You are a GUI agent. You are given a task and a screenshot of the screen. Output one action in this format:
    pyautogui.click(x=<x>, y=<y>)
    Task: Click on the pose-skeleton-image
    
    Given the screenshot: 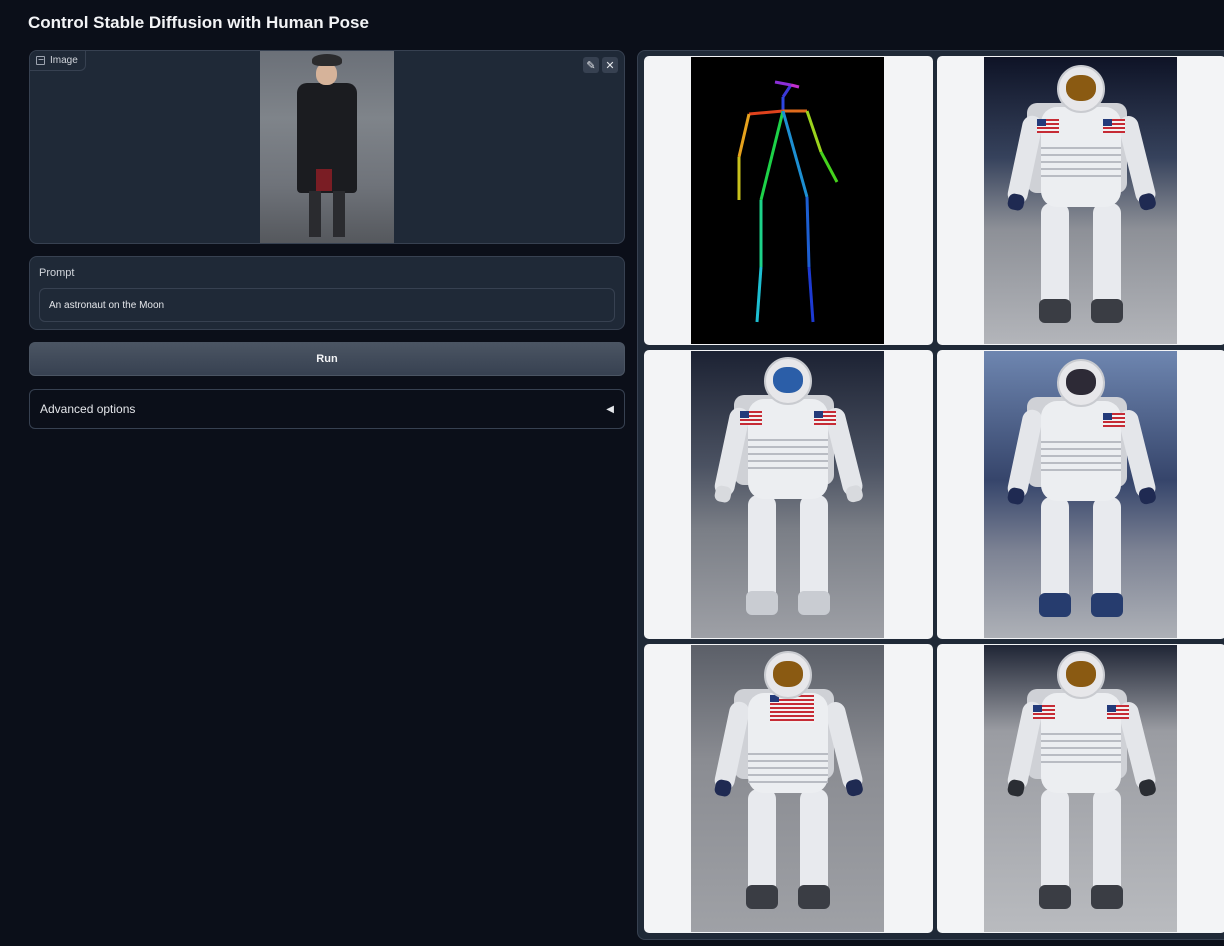 What is the action you would take?
    pyautogui.click(x=787, y=200)
    